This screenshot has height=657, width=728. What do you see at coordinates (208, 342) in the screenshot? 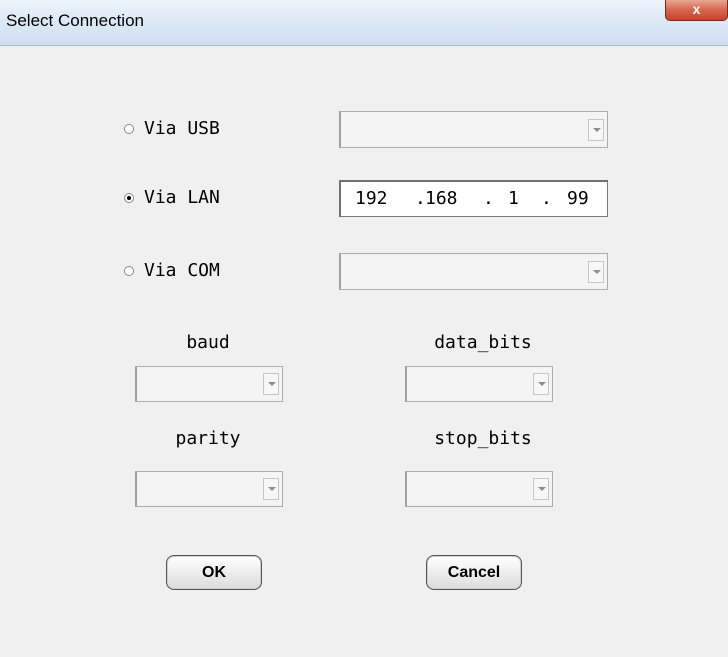
I see `baud-label: baud` at bounding box center [208, 342].